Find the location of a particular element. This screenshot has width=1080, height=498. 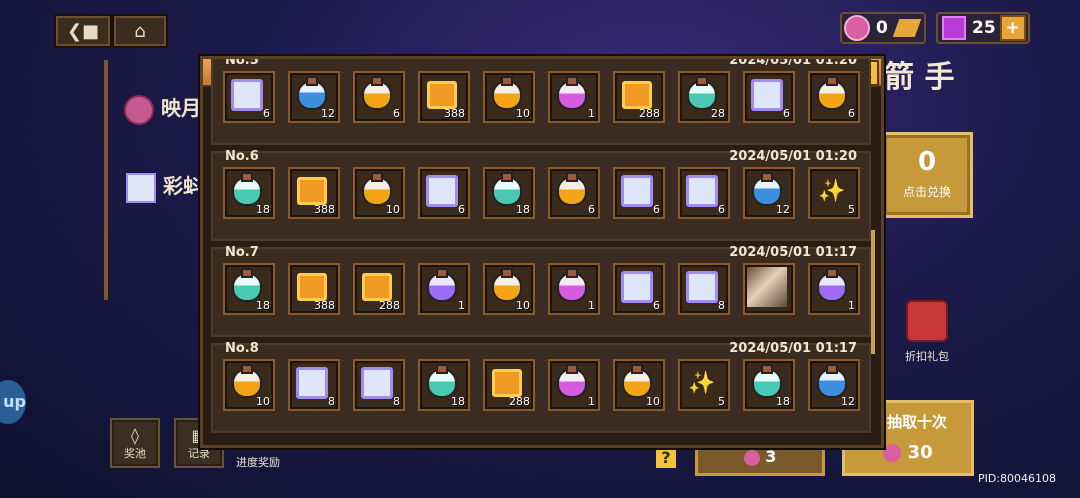

purple-potion-icon is located at coordinates (832, 285).